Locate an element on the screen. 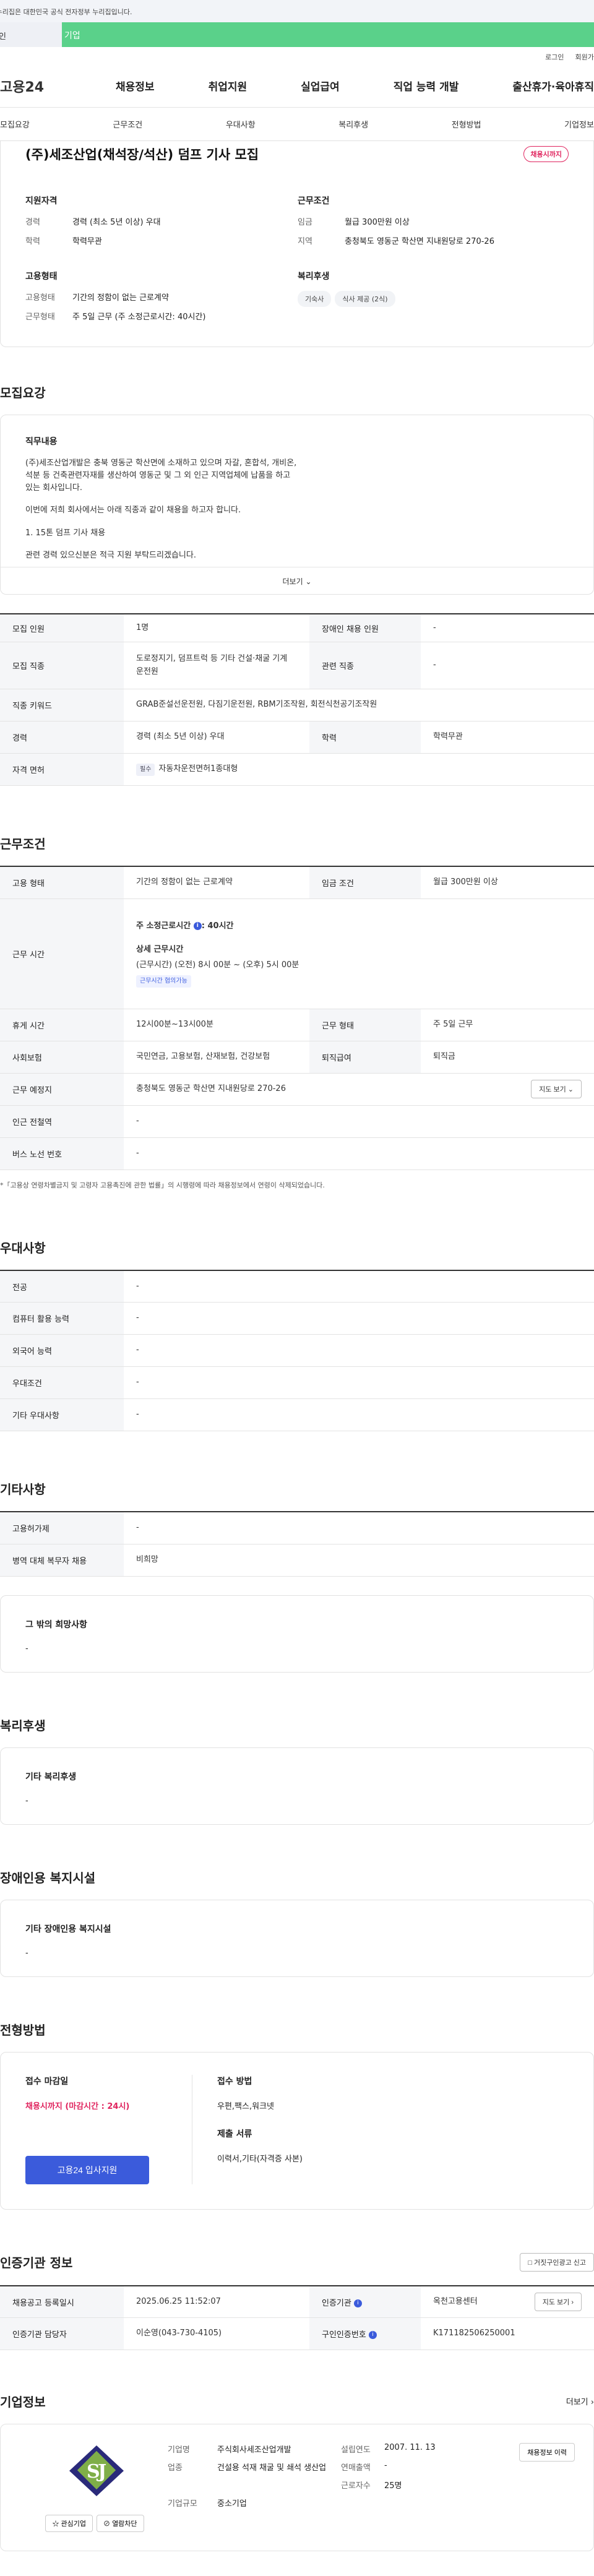 The height and width of the screenshot is (2576, 594). summary-edu-label: 학력 is located at coordinates (32, 241).